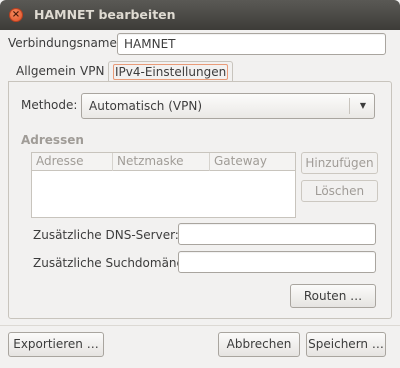 Image resolution: width=400 pixels, height=368 pixels. What do you see at coordinates (252, 162) in the screenshot?
I see `column-header-gateway: Gateway` at bounding box center [252, 162].